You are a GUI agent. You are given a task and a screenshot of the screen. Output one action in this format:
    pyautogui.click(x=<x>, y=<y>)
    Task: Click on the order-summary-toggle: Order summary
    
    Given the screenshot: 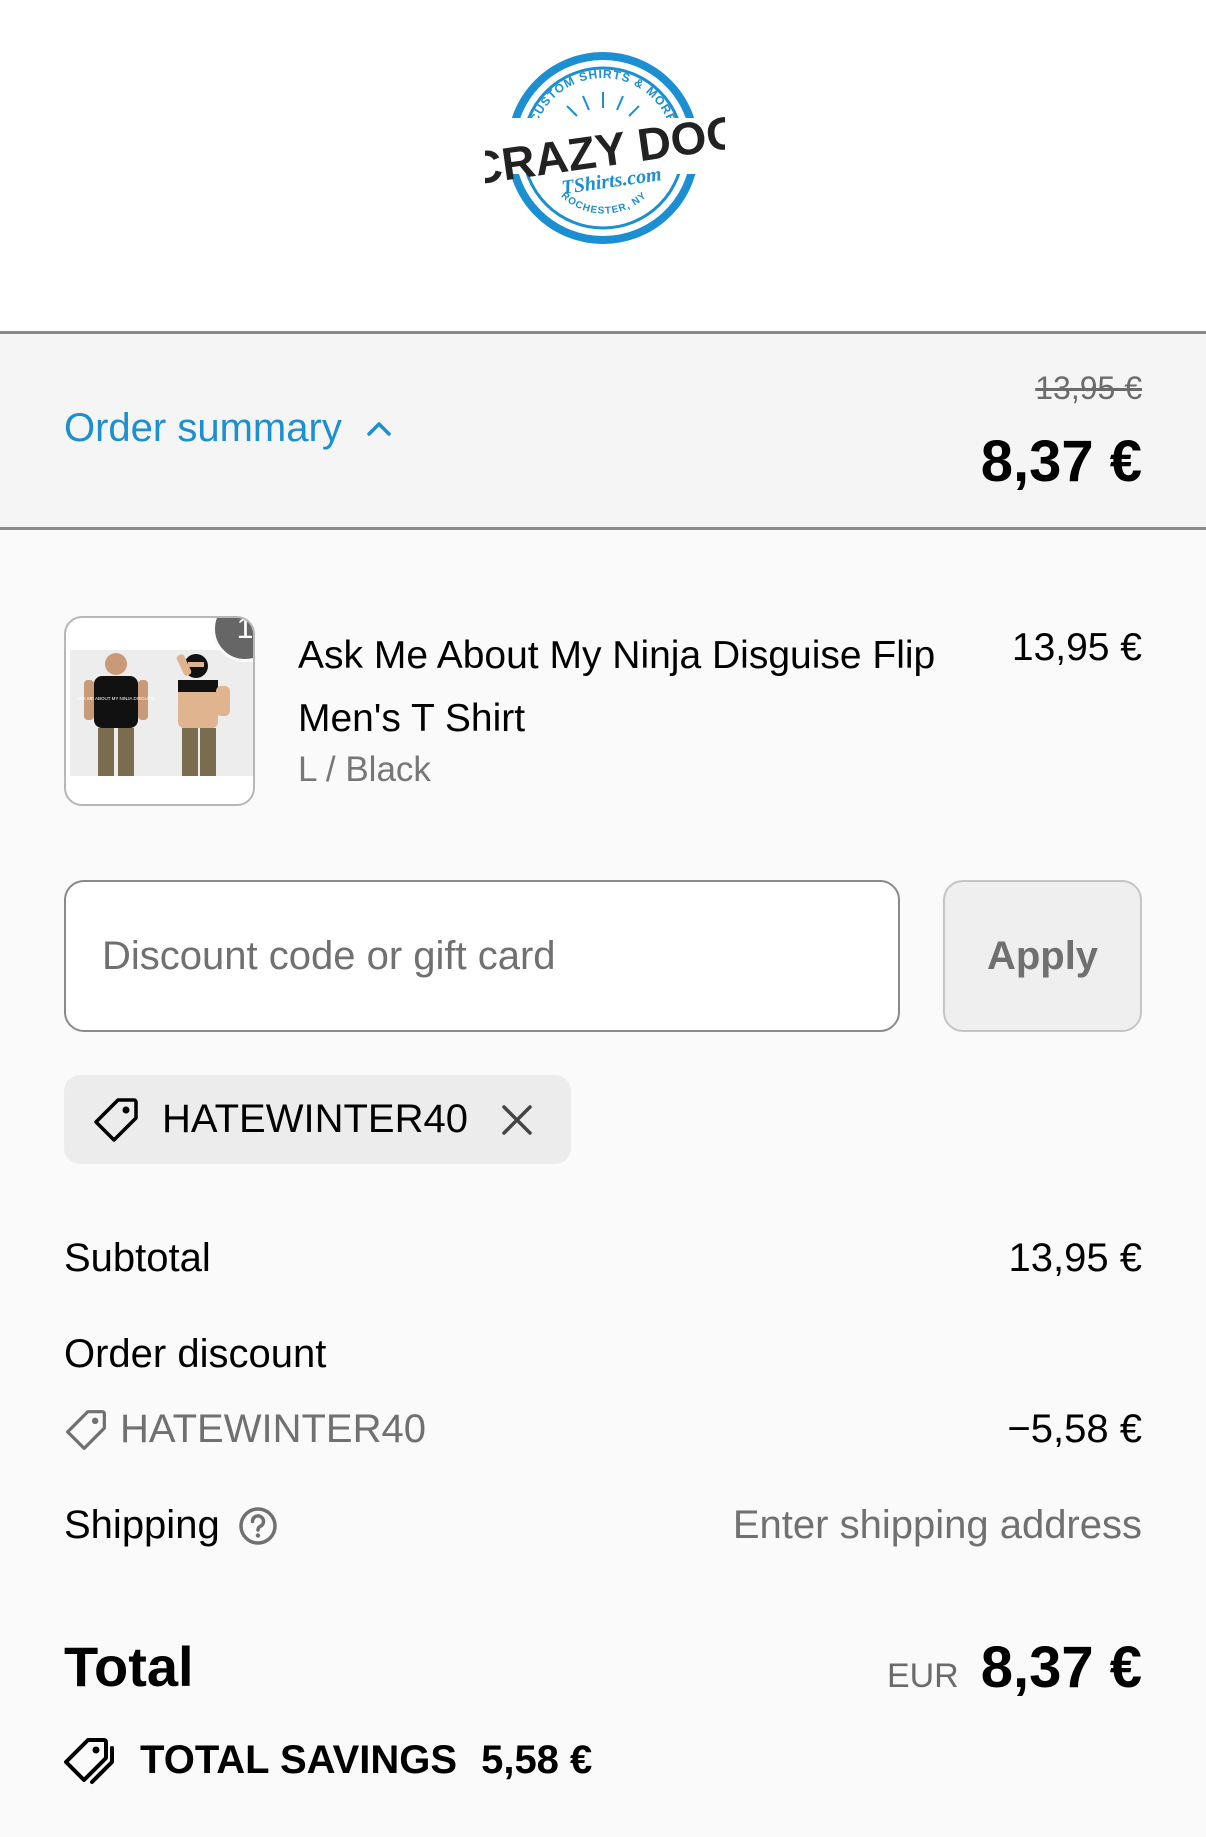 What is the action you would take?
    pyautogui.click(x=229, y=428)
    